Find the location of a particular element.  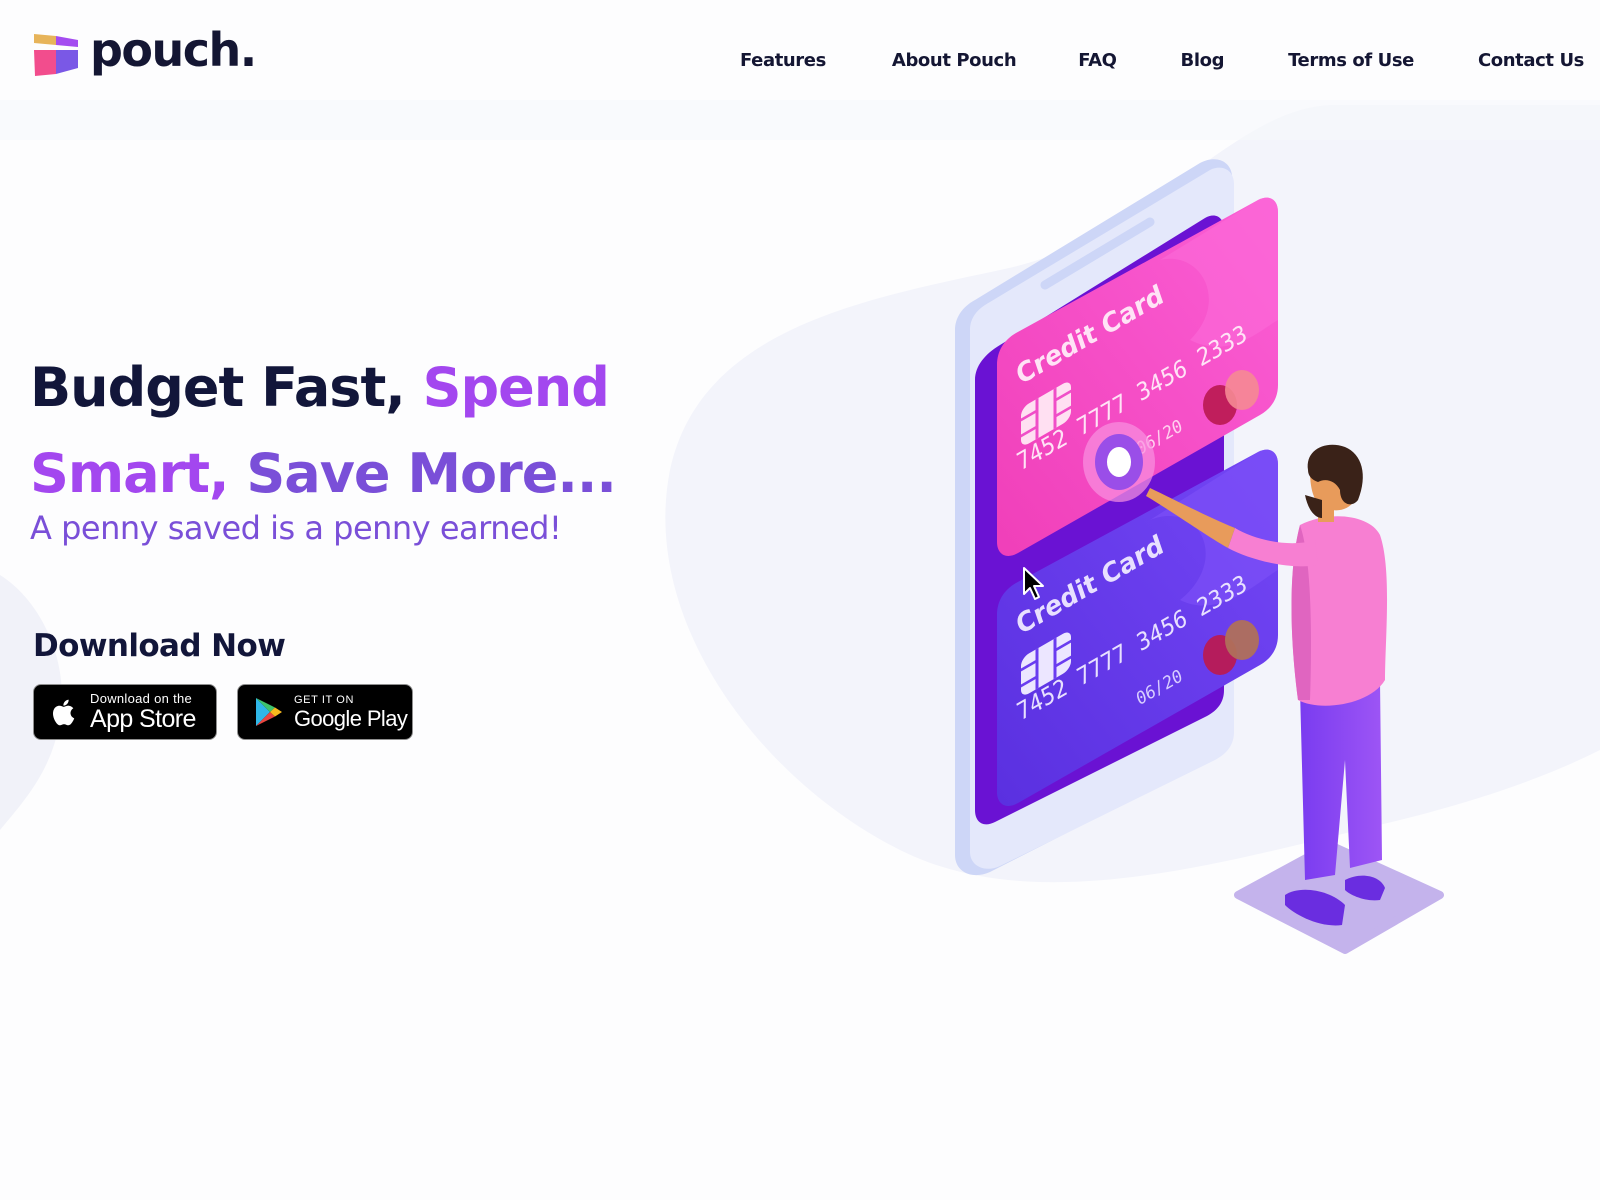

apple-icon is located at coordinates (64, 712).